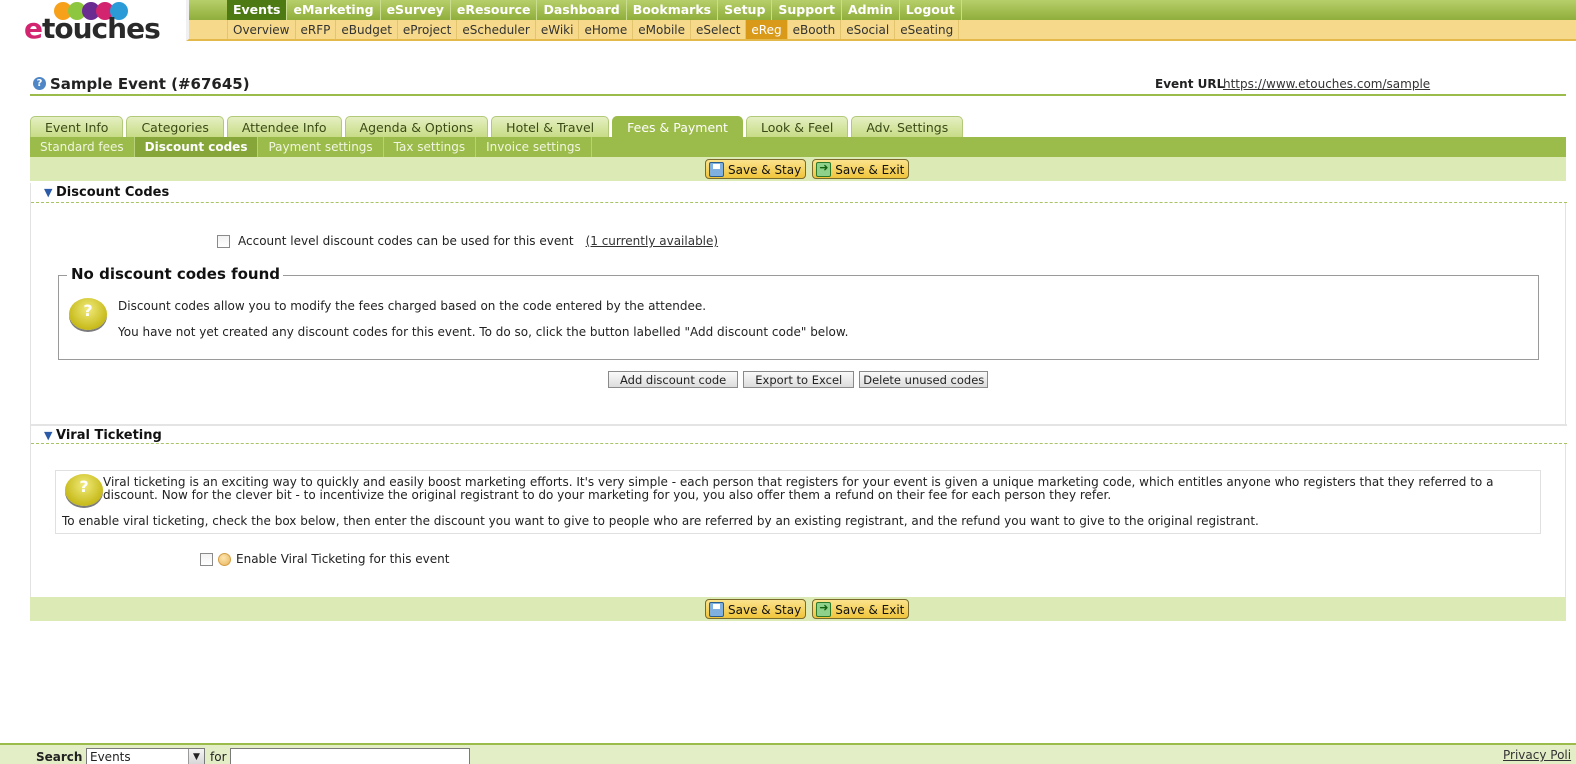 This screenshot has width=1576, height=764. What do you see at coordinates (77, 126) in the screenshot?
I see `tab-event-info: Event Info` at bounding box center [77, 126].